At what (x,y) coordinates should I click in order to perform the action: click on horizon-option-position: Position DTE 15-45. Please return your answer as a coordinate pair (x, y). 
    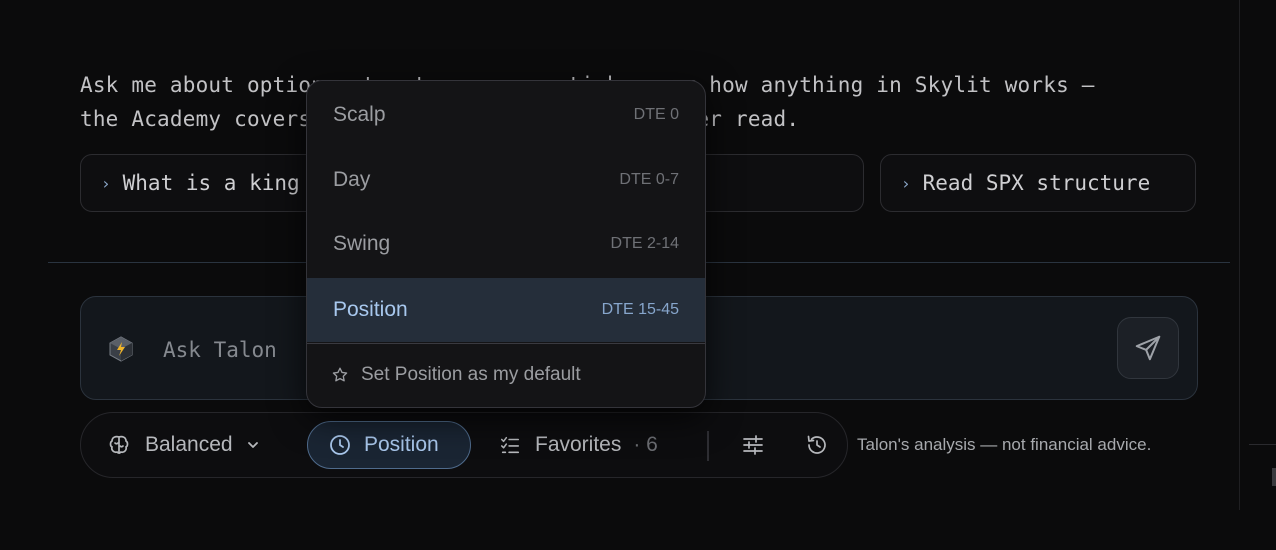
    Looking at the image, I should click on (506, 310).